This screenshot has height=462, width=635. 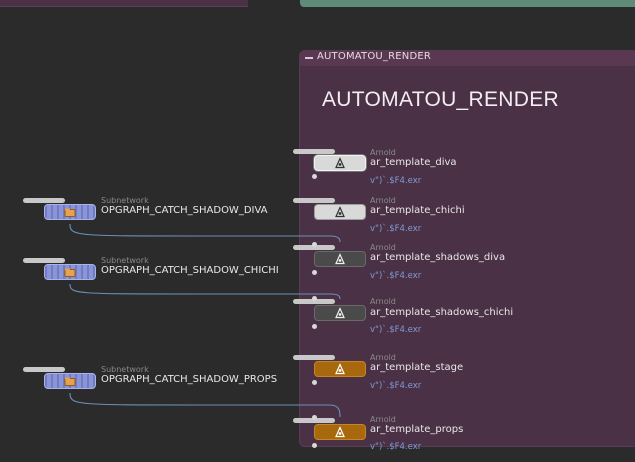 What do you see at coordinates (417, 210) in the screenshot?
I see `node-name: ar_template_chichi` at bounding box center [417, 210].